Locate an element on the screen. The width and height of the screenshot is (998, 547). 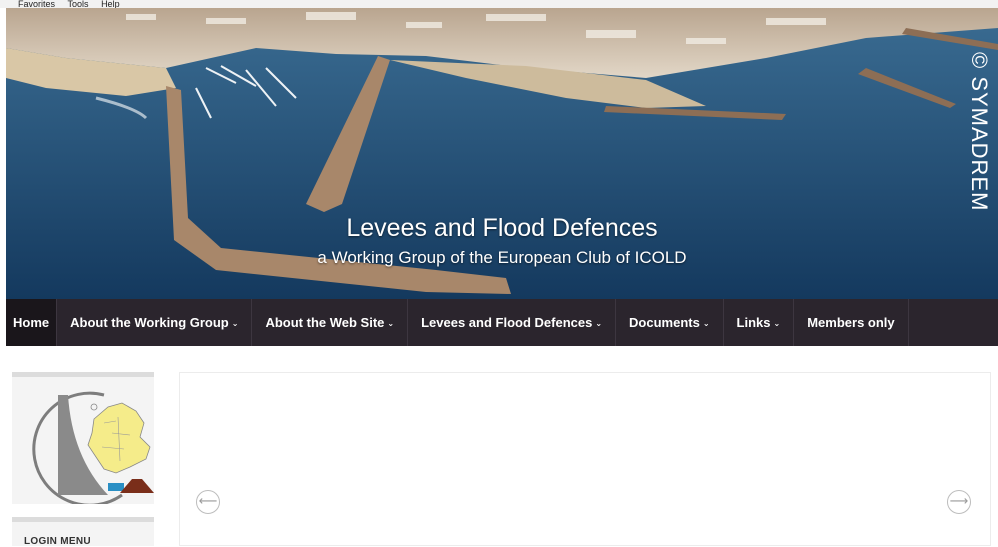
club-logo-icon is located at coordinates (83, 440).